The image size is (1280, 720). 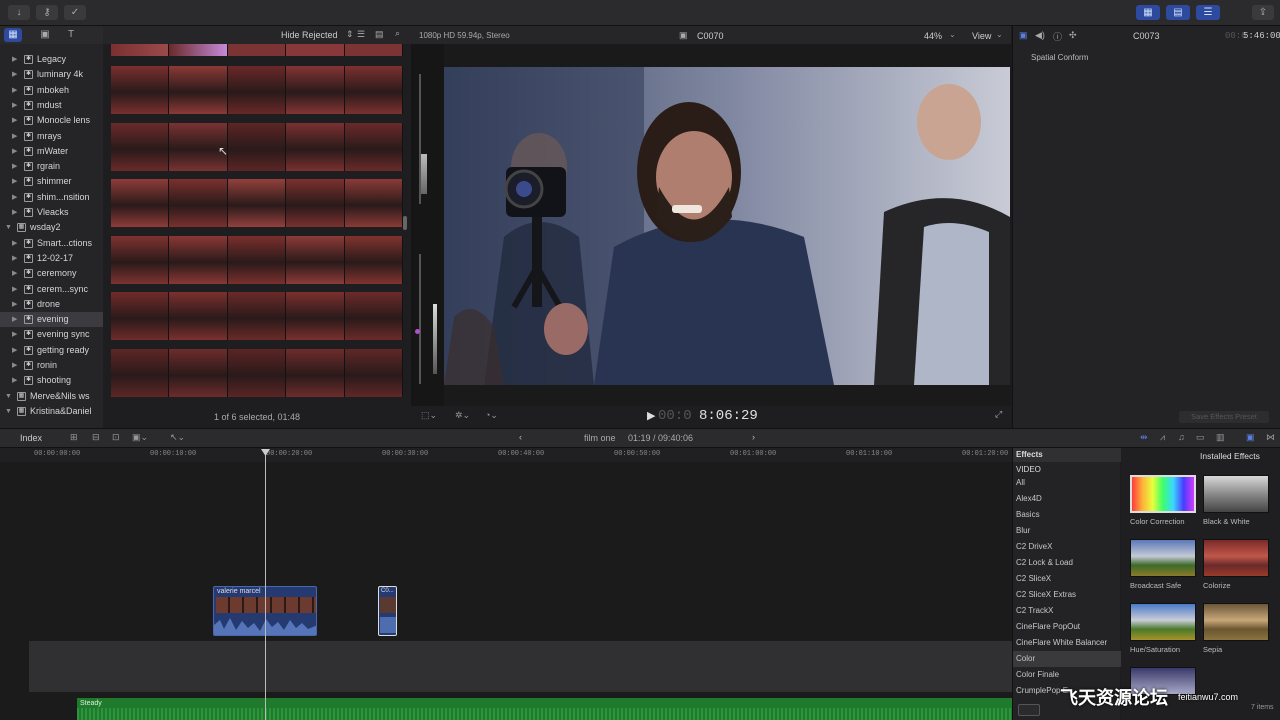 I want to click on library-item: ▶ ✱ mdust, so click(x=51, y=105).